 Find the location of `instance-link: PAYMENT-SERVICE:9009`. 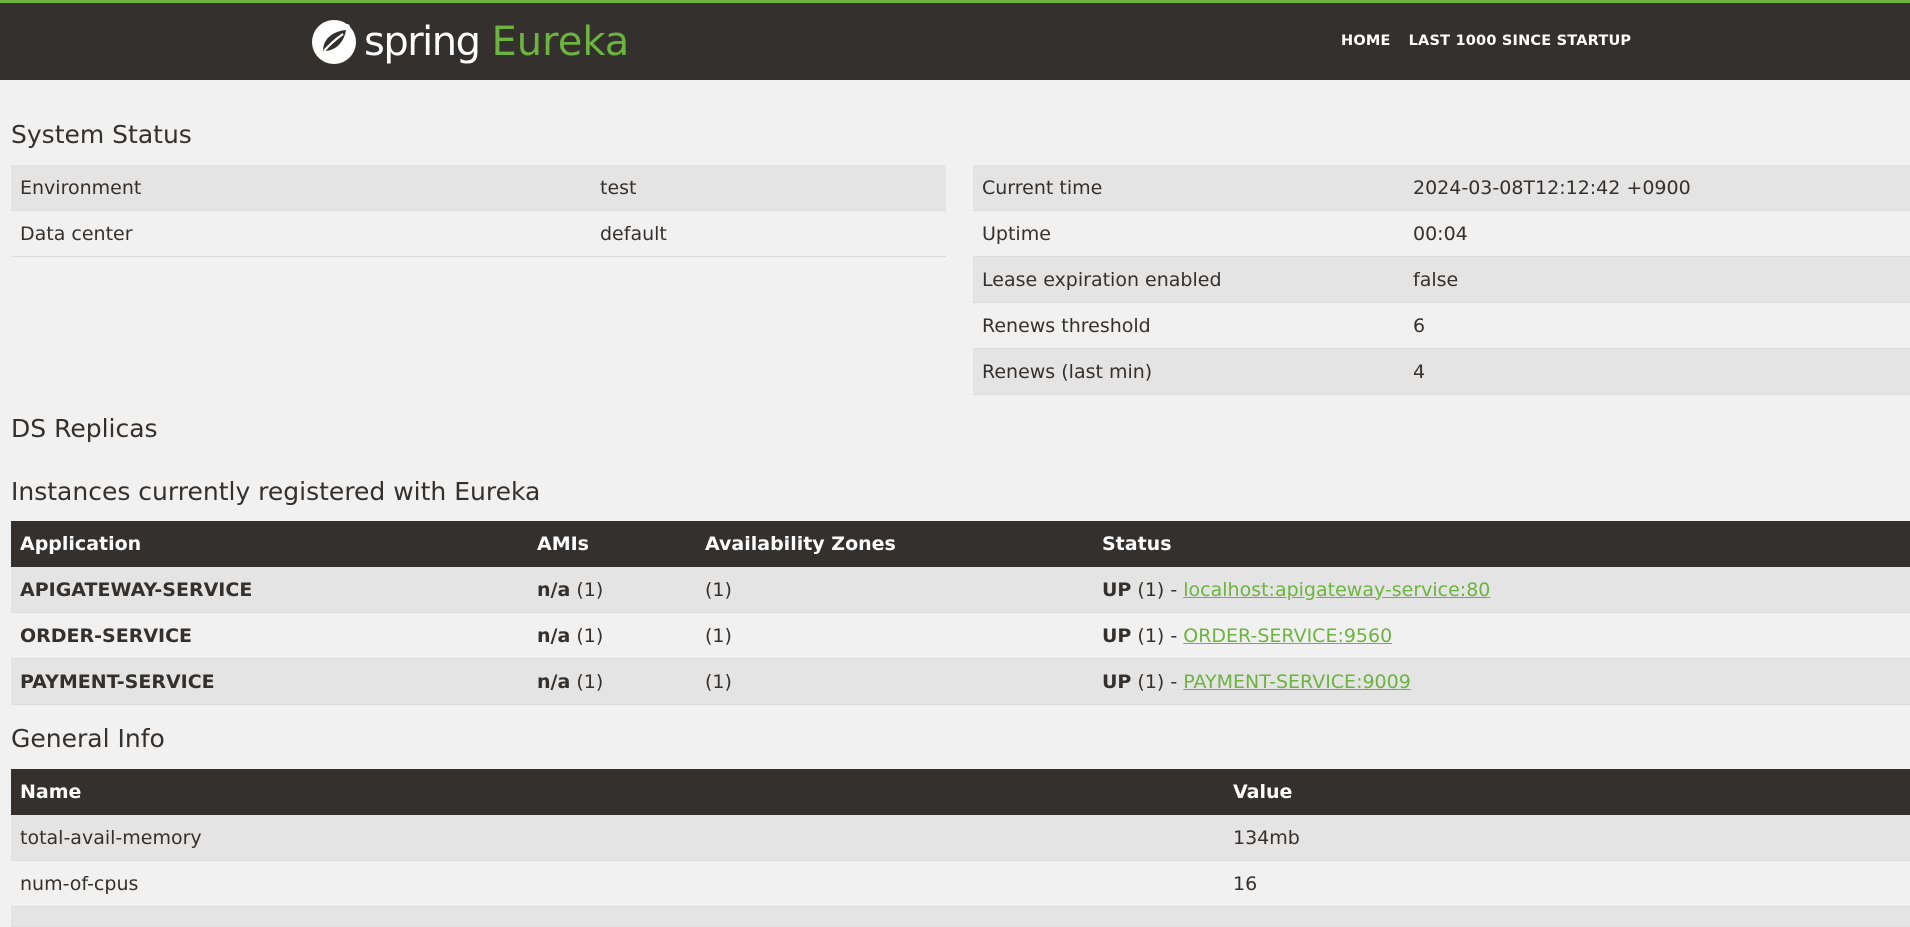

instance-link: PAYMENT-SERVICE:9009 is located at coordinates (1297, 682).